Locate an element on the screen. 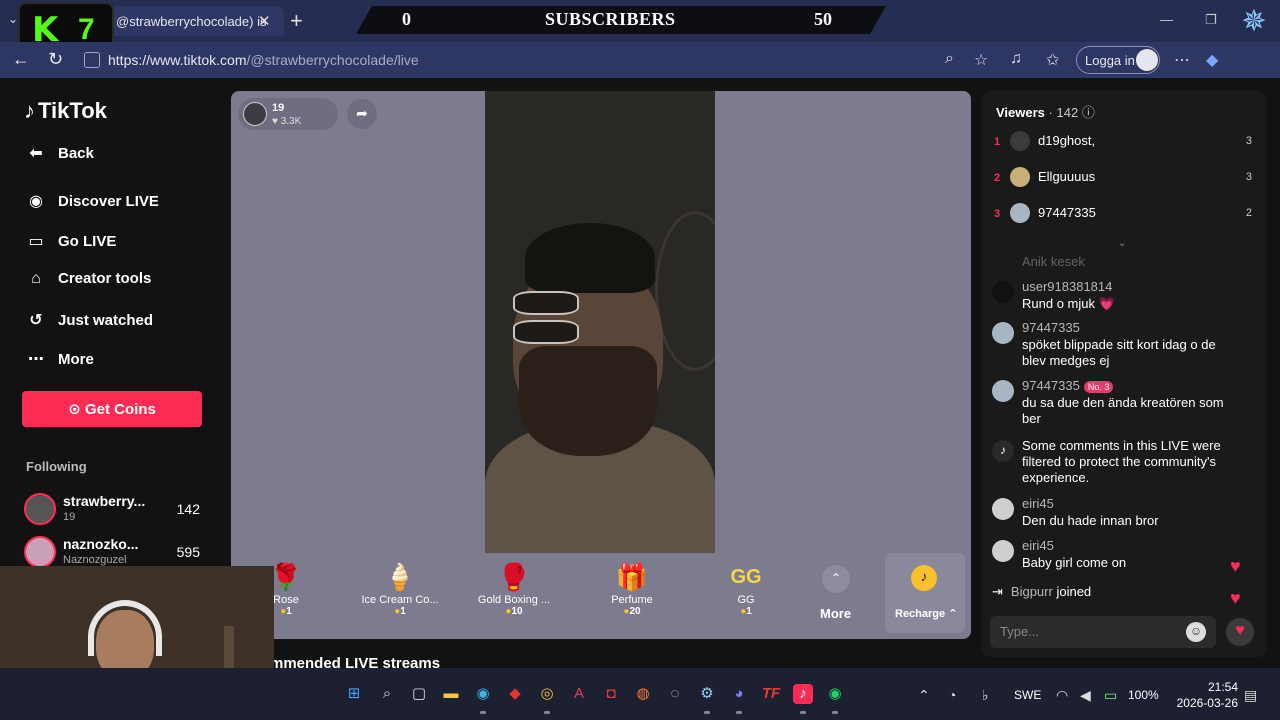  following-item: strawberry... 19 142 is located at coordinates (117, 511).